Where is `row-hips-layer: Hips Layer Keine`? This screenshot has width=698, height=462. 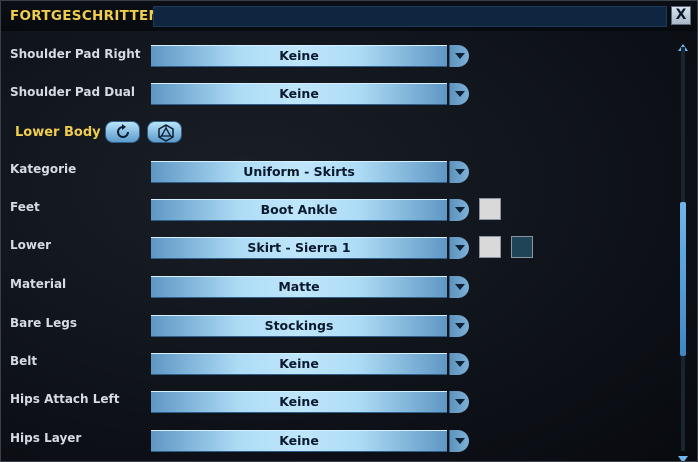
row-hips-layer: Hips Layer Keine is located at coordinates (331, 442).